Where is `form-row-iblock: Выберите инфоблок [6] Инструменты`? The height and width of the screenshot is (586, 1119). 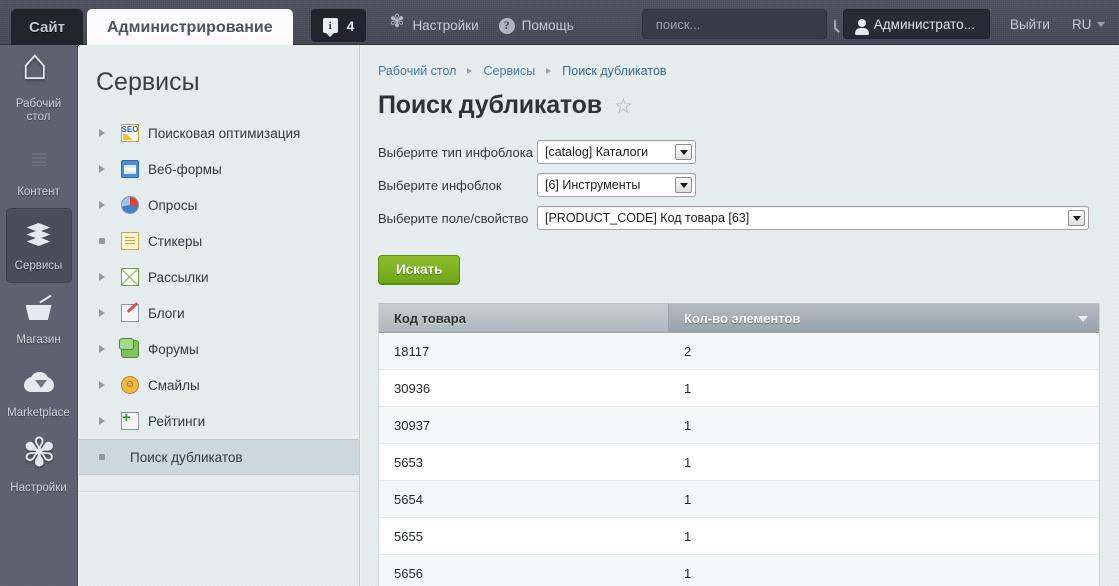
form-row-iblock: Выберите инфоблок [6] Инструменты is located at coordinates (748, 185).